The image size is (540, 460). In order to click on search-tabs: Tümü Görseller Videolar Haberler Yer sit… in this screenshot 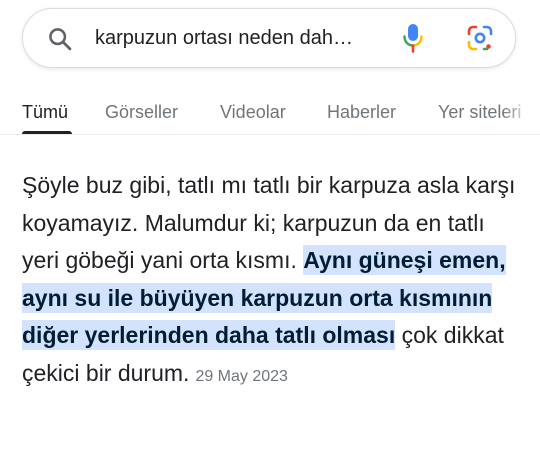, I will do `click(270, 113)`.